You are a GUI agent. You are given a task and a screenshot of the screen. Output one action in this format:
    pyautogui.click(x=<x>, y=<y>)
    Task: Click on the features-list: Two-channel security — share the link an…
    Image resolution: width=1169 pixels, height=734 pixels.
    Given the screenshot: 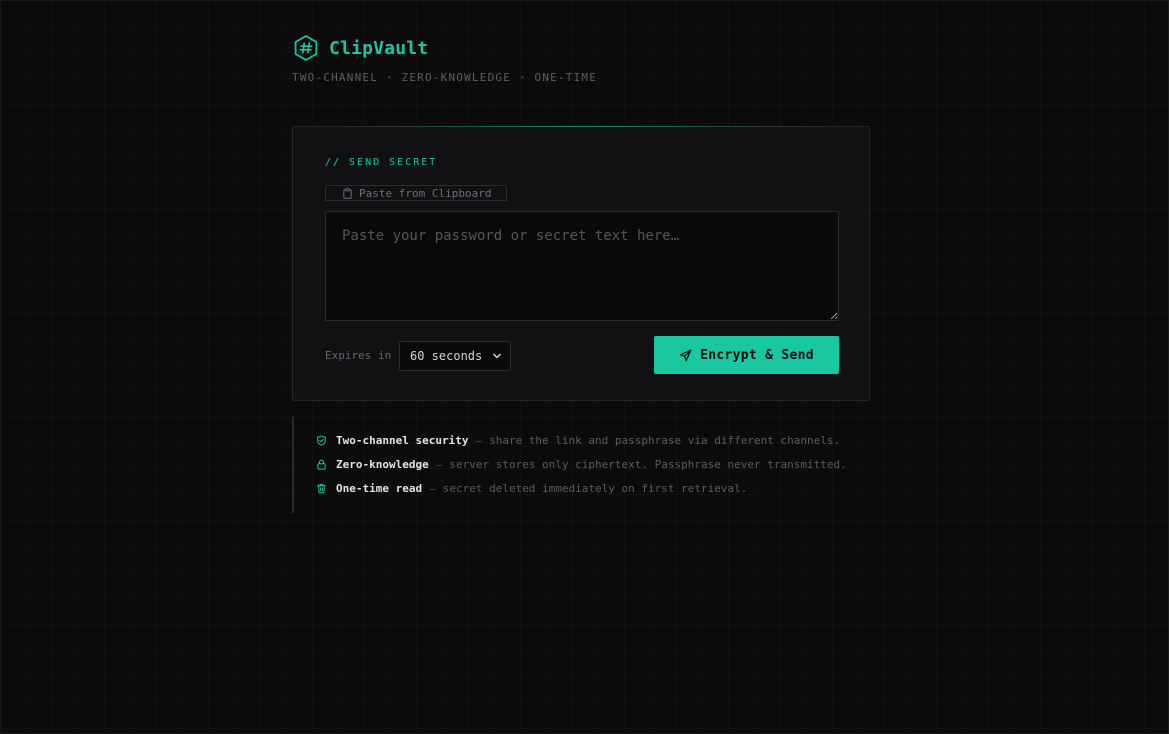 What is the action you would take?
    pyautogui.click(x=582, y=465)
    